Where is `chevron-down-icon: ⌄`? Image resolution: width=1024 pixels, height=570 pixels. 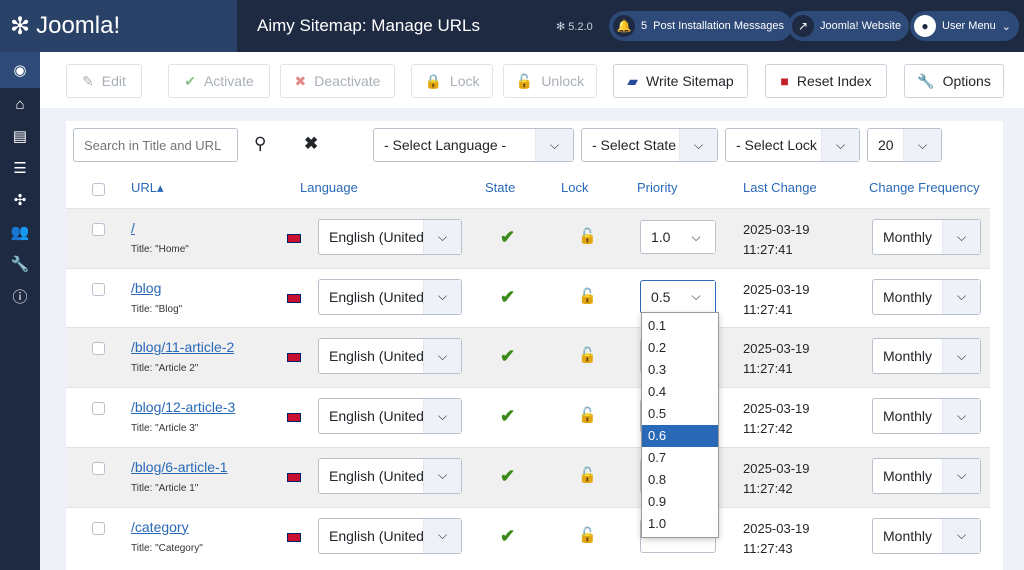 chevron-down-icon: ⌄ is located at coordinates (1006, 26).